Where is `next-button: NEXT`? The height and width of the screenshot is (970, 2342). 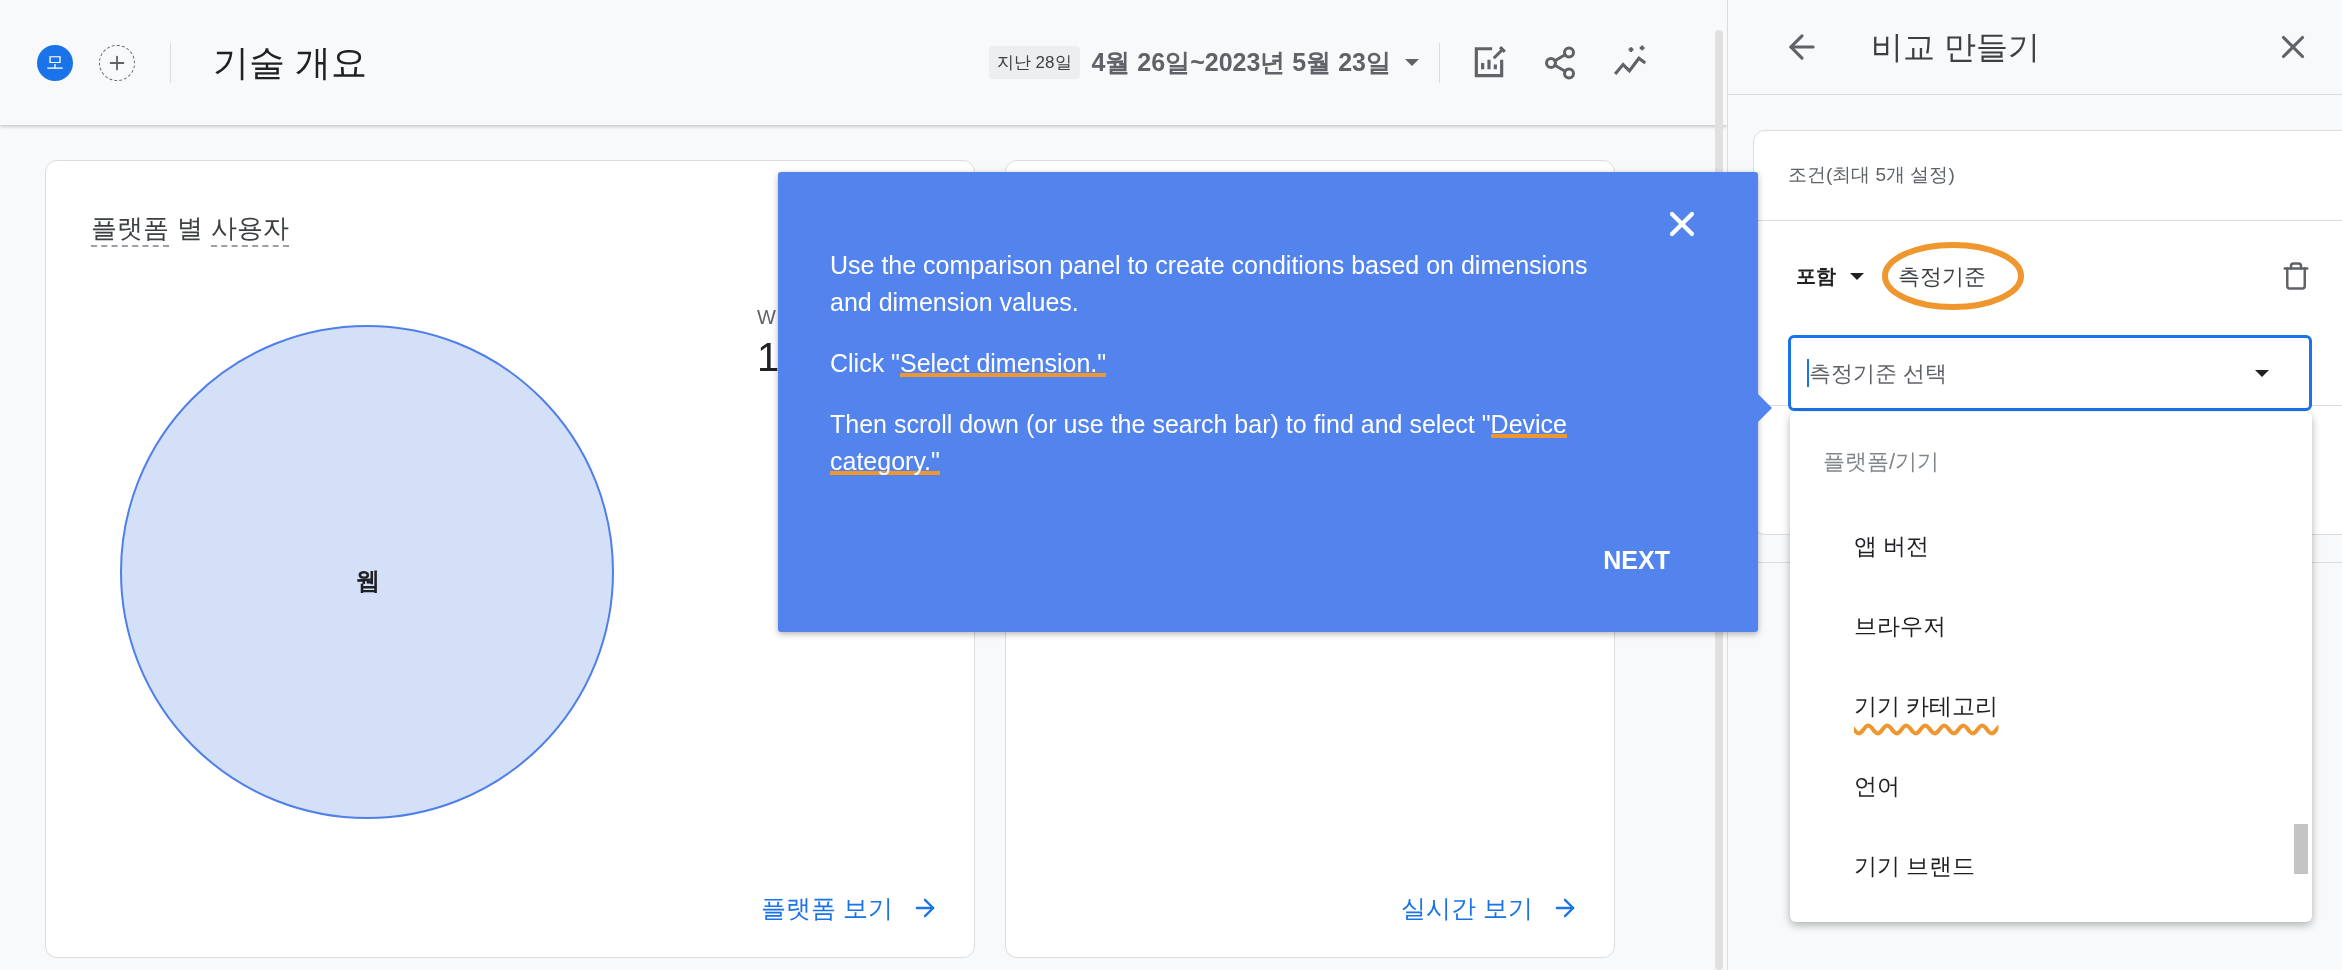 next-button: NEXT is located at coordinates (1636, 561).